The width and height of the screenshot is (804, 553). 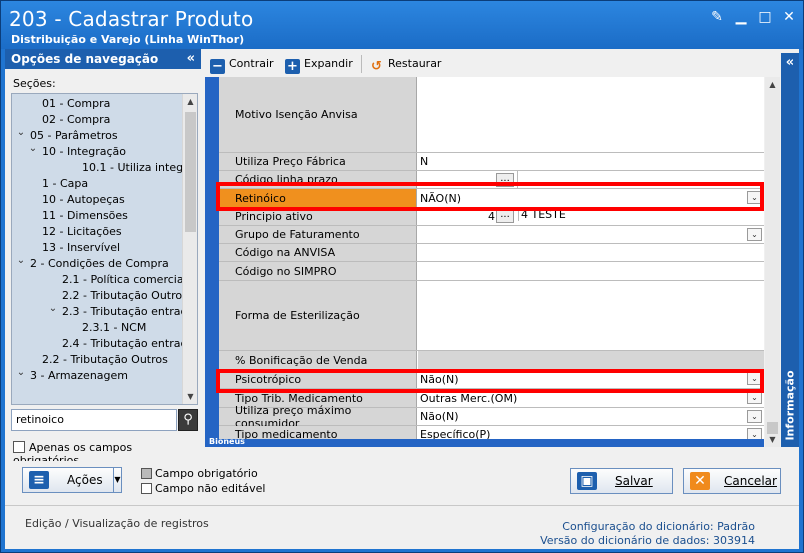 What do you see at coordinates (188, 420) in the screenshot?
I see `search-icon: ⚲` at bounding box center [188, 420].